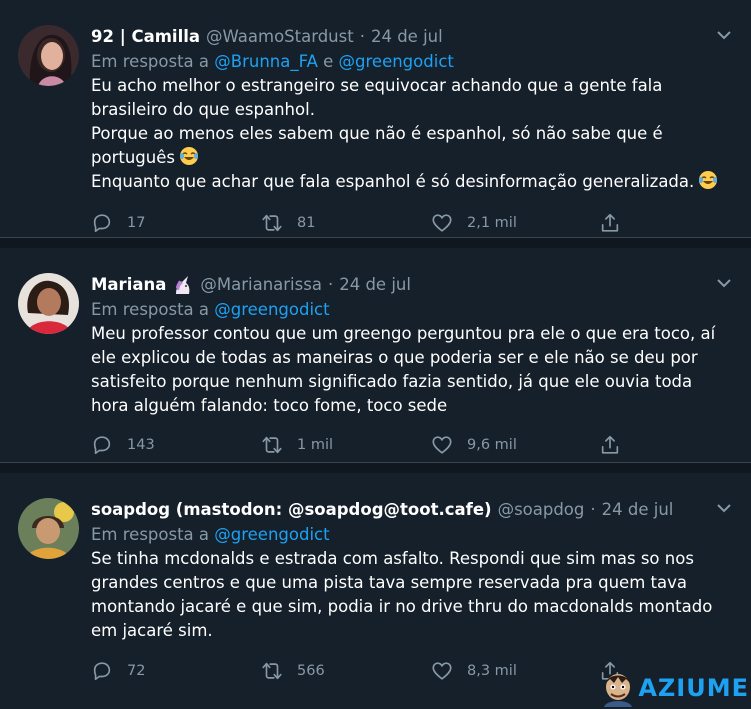 The height and width of the screenshot is (709, 751). Describe the element at coordinates (118, 671) in the screenshot. I see `reply-button: 72` at that location.